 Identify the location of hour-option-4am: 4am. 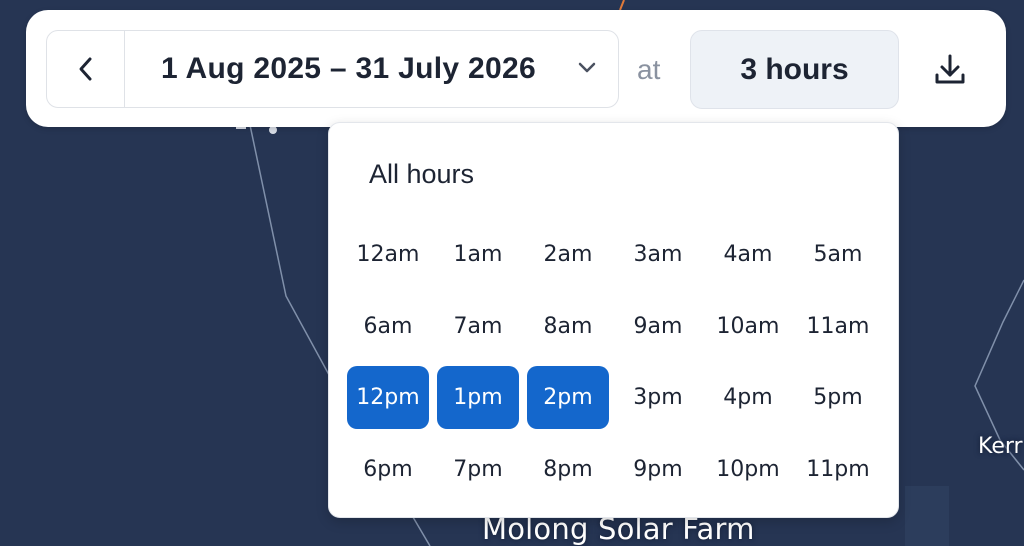
(748, 254).